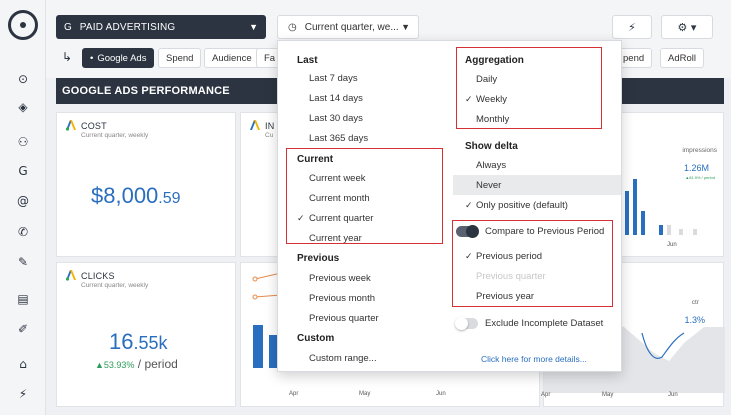  Describe the element at coordinates (292, 27) in the screenshot. I see `clock-icon: ◷` at that location.